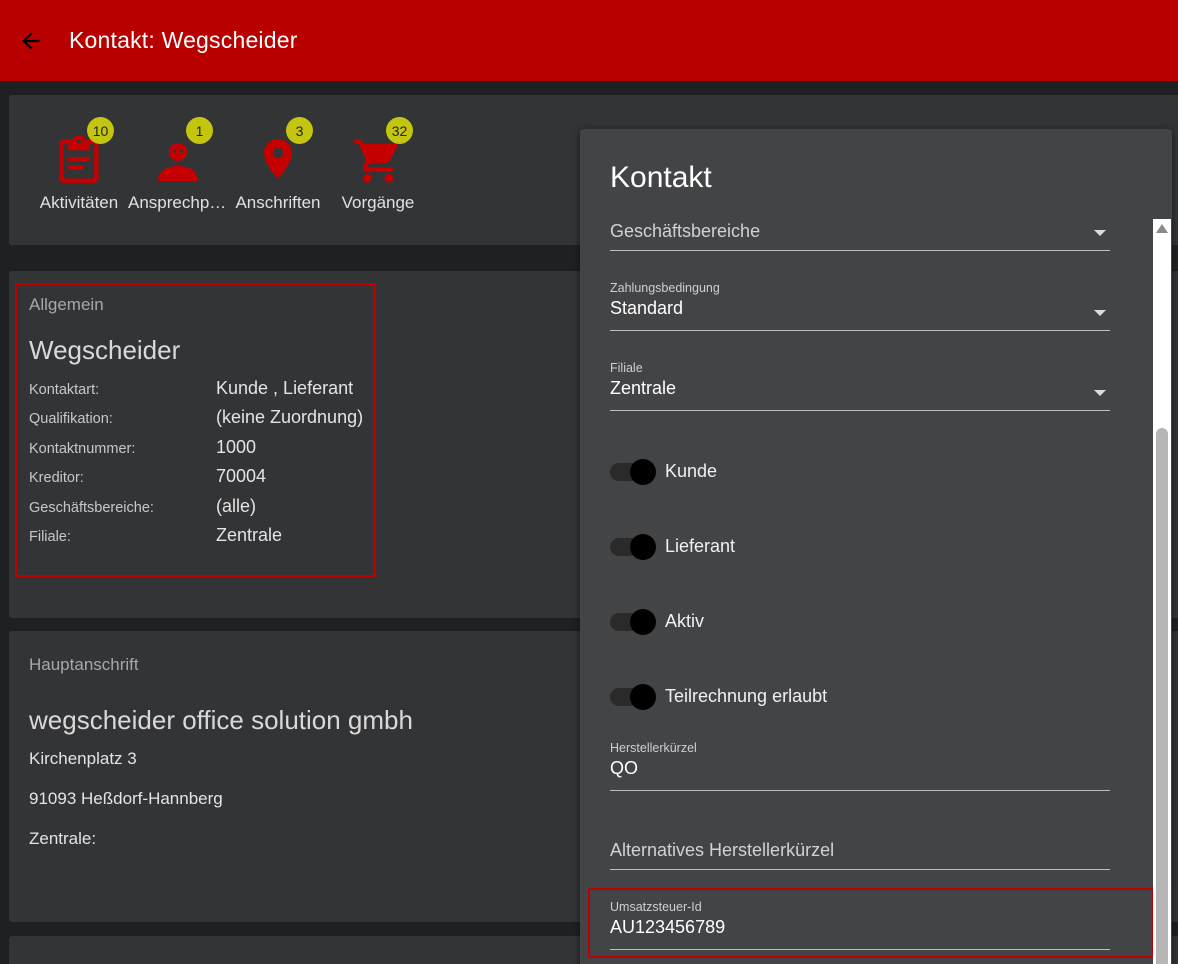 The height and width of the screenshot is (964, 1178). I want to click on panel-title: Kontakt, so click(661, 177).